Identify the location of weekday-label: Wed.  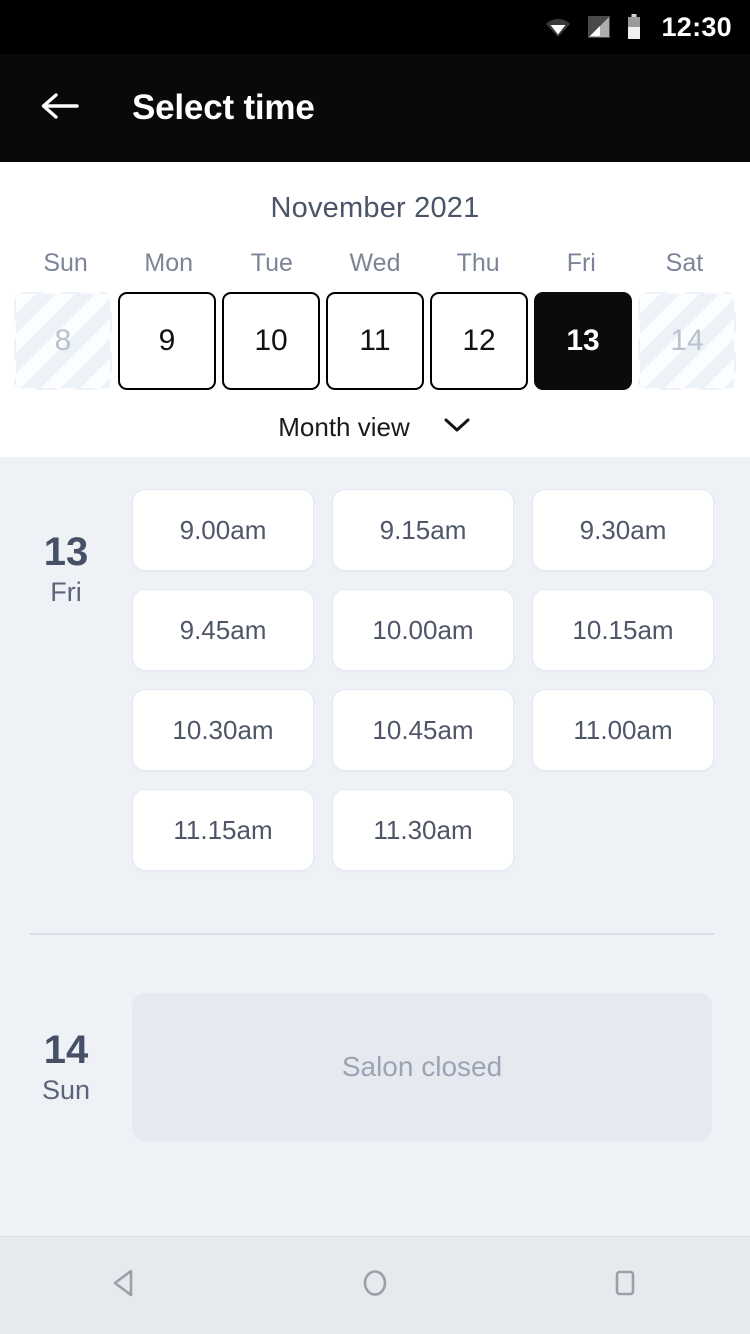
(375, 263).